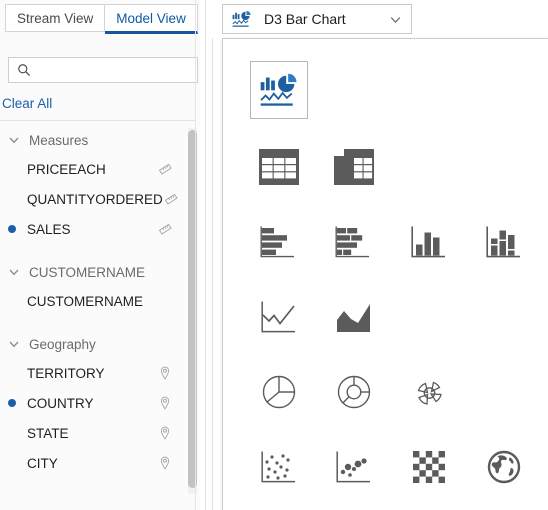 Image resolution: width=548 pixels, height=510 pixels. Describe the element at coordinates (85, 301) in the screenshot. I see `field-label: CUSTOMERNAME` at that location.